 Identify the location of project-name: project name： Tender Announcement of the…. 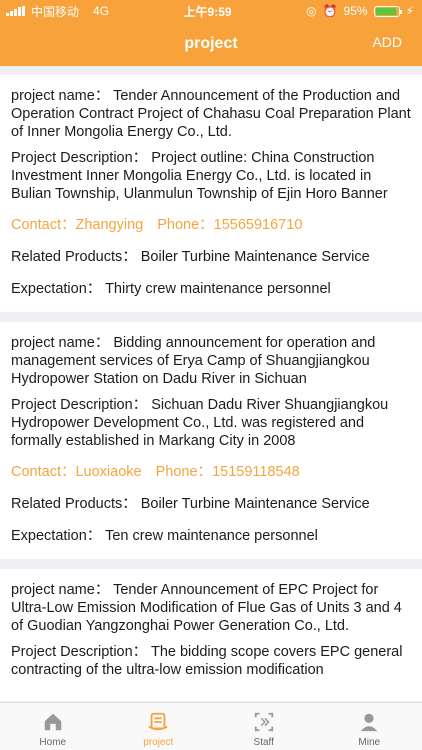
(211, 114).